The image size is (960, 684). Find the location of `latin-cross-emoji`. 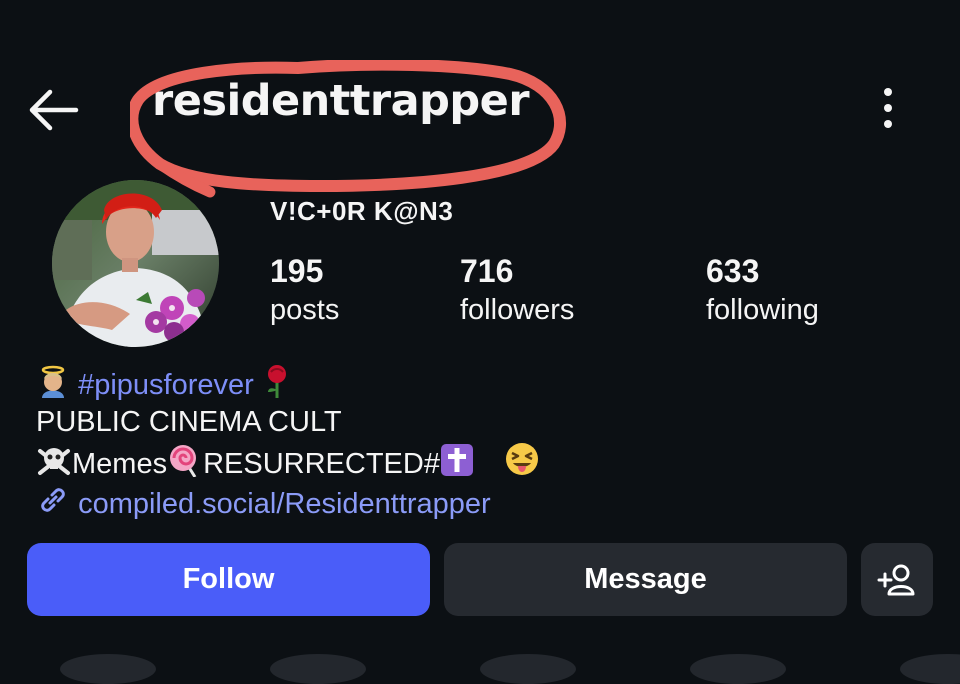

latin-cross-emoji is located at coordinates (456, 460).